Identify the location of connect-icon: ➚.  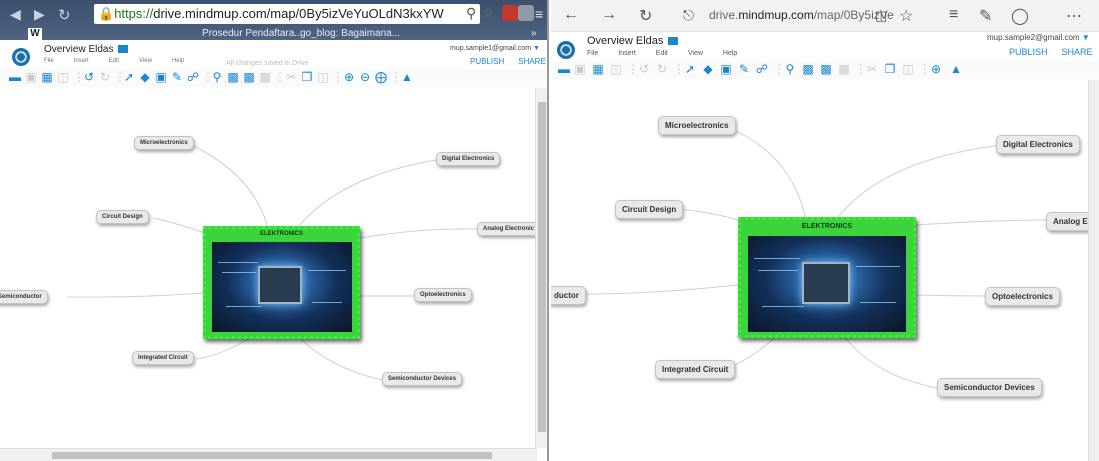
(129, 77).